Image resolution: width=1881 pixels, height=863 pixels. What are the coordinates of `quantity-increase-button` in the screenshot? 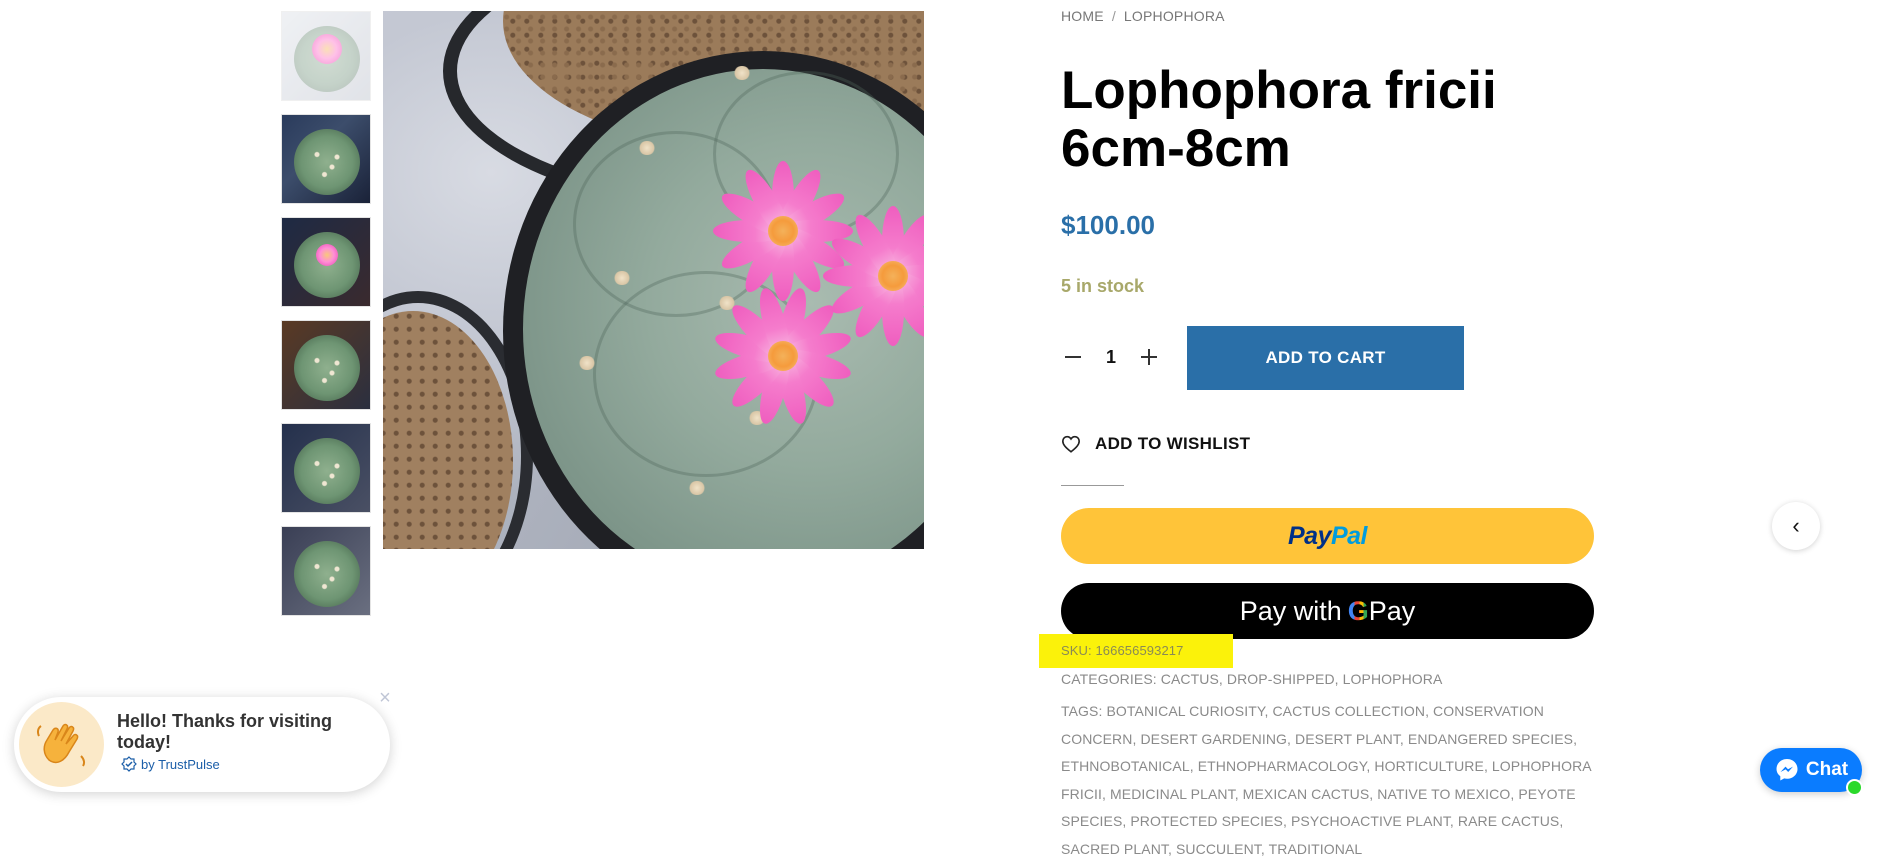 It's located at (1149, 357).